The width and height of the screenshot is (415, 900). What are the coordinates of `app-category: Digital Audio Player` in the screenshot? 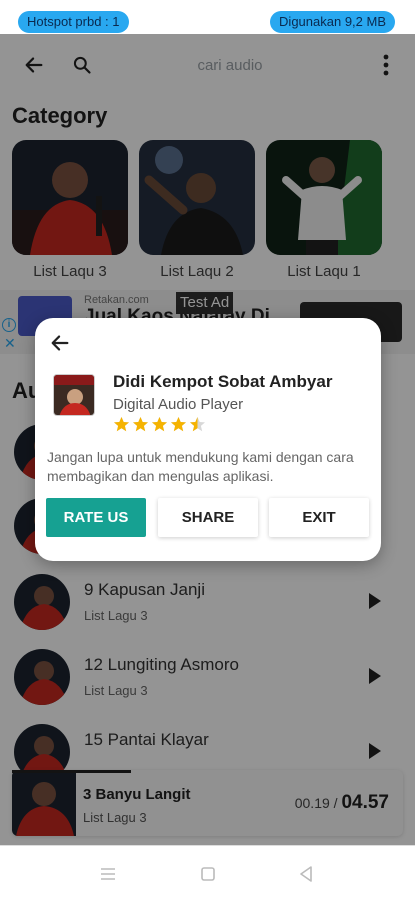 It's located at (178, 404).